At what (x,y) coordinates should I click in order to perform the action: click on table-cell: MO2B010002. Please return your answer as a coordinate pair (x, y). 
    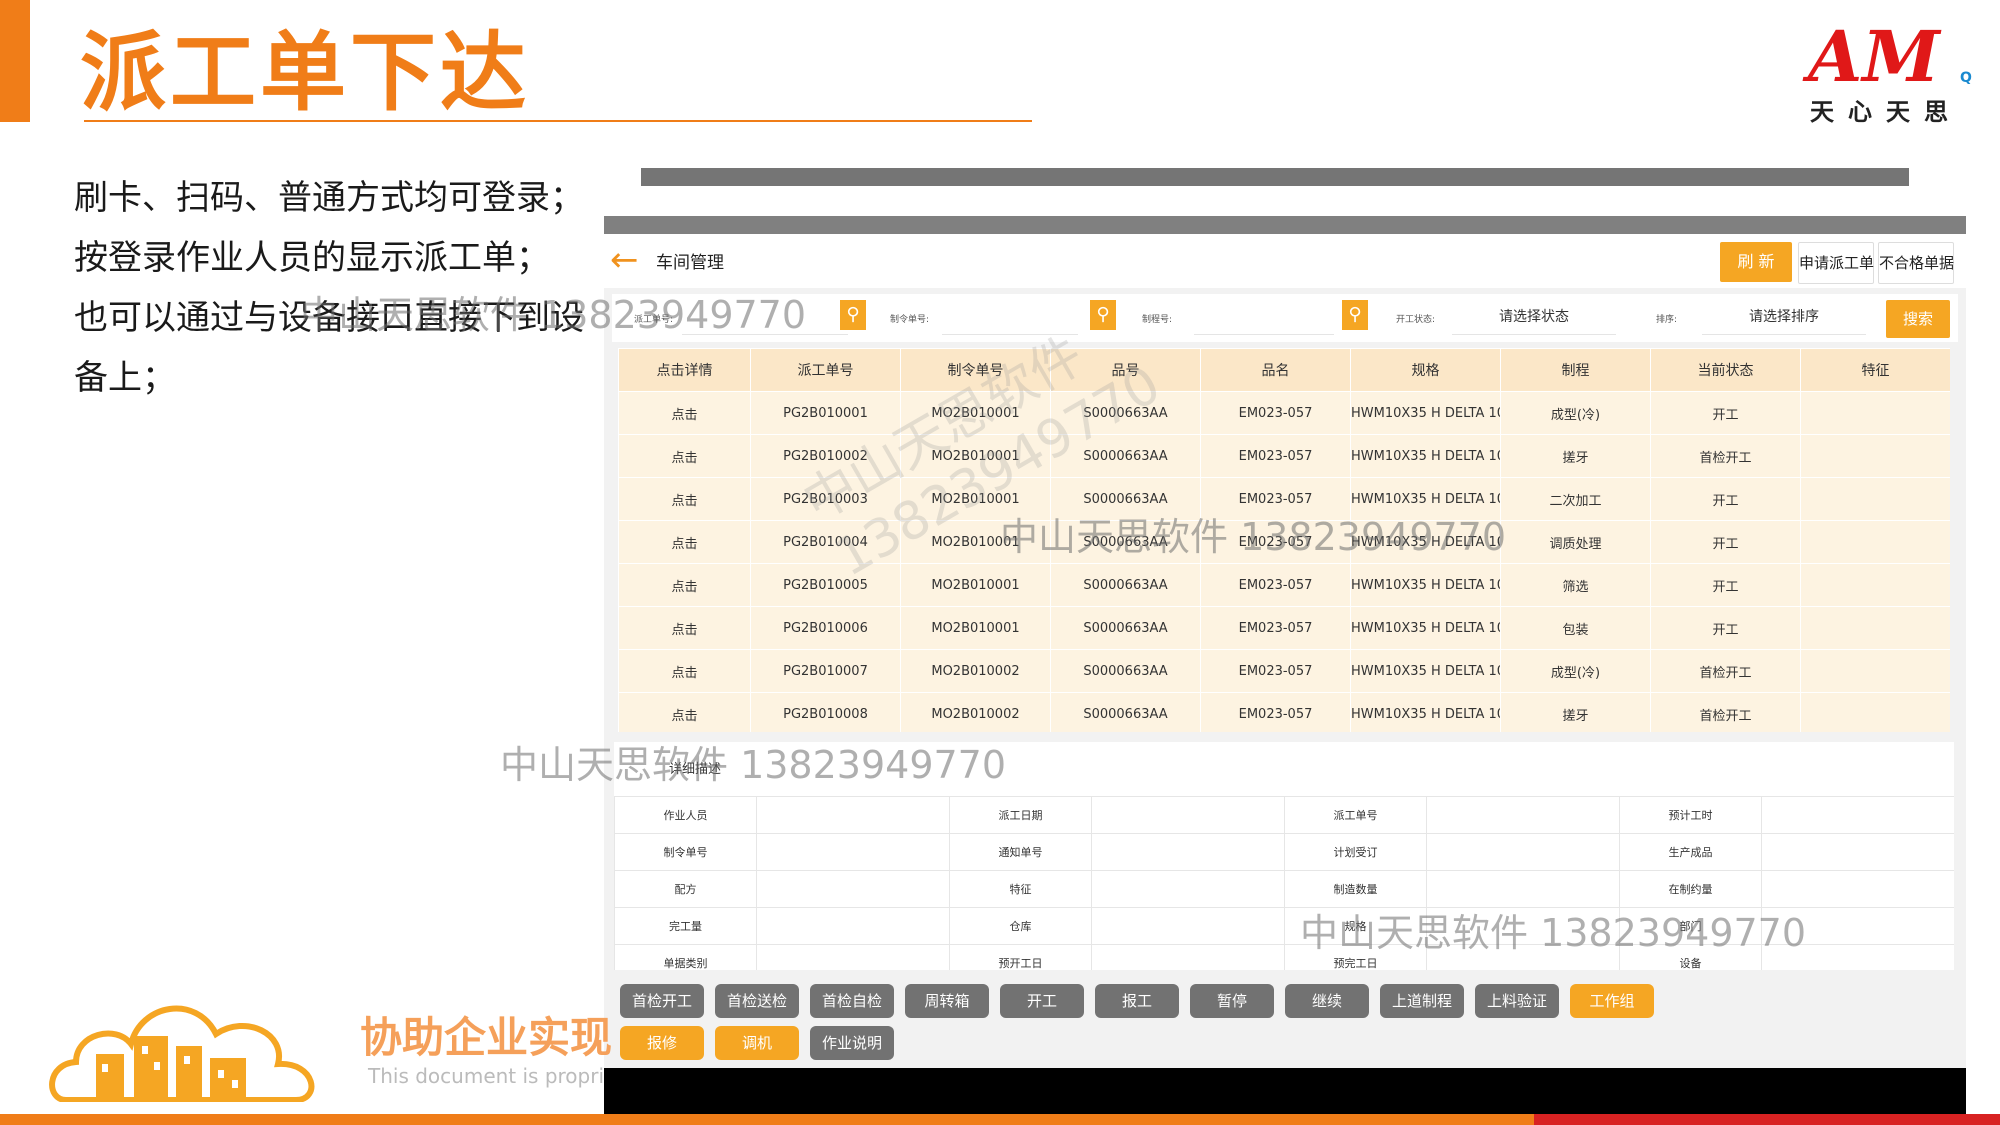
    Looking at the image, I should click on (975, 712).